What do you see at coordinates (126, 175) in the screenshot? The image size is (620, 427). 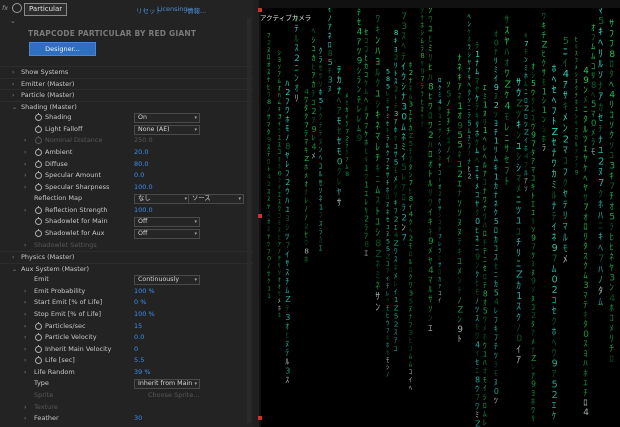 I see `property-row: › Specular Amount 0.0` at bounding box center [126, 175].